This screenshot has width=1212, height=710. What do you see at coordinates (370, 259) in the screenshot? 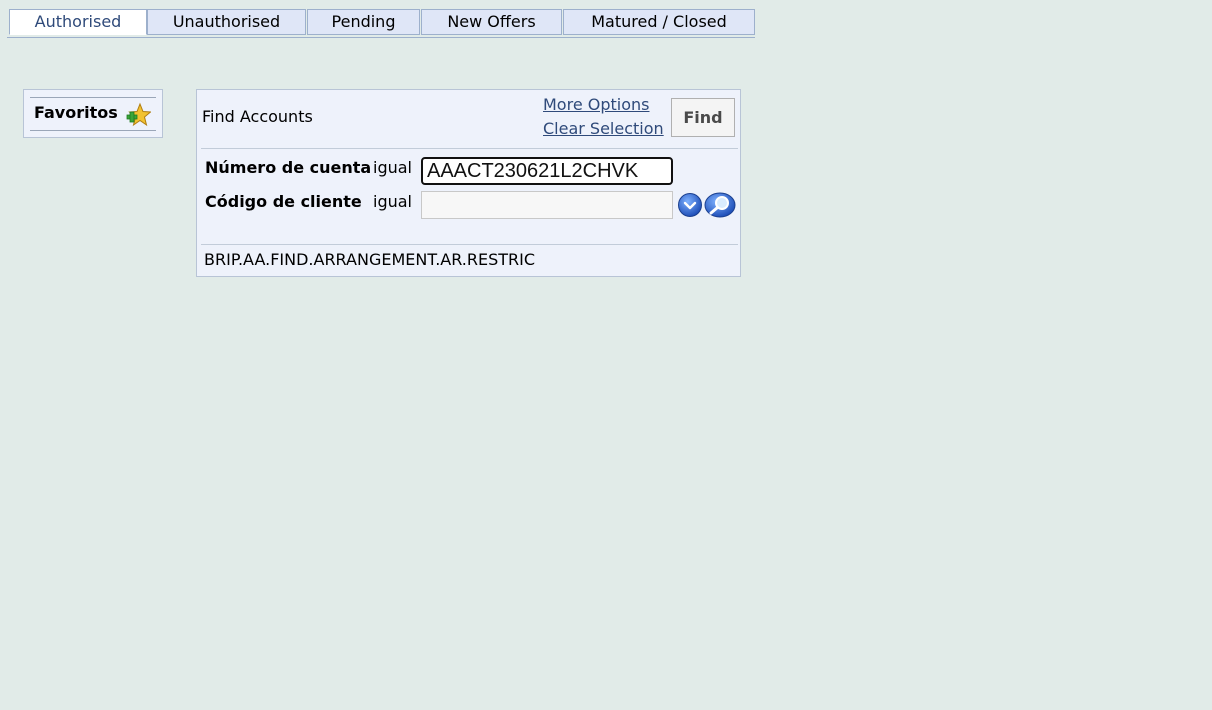
I see `enquiry-name: BRIP.AA.FIND.ARRANGEMENT.AR.RESTRIC` at bounding box center [370, 259].